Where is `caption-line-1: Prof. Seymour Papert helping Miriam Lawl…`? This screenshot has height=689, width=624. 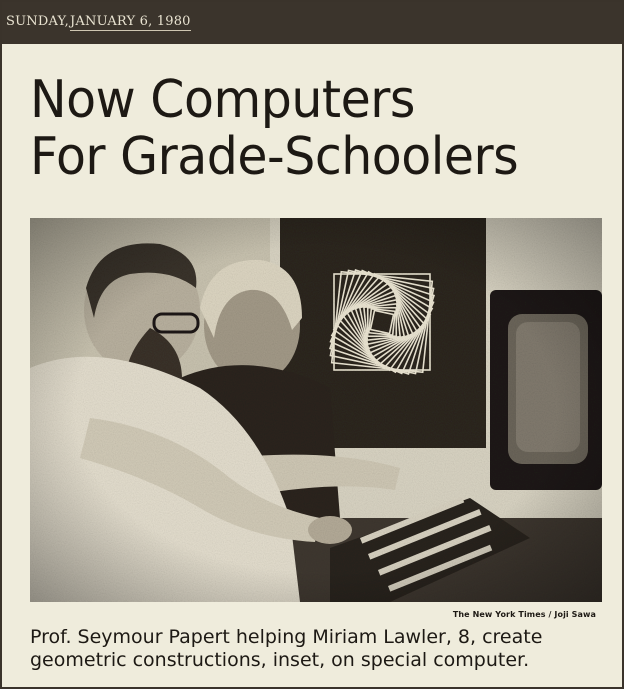 caption-line-1: Prof. Seymour Papert helping Miriam Lawl… is located at coordinates (286, 637).